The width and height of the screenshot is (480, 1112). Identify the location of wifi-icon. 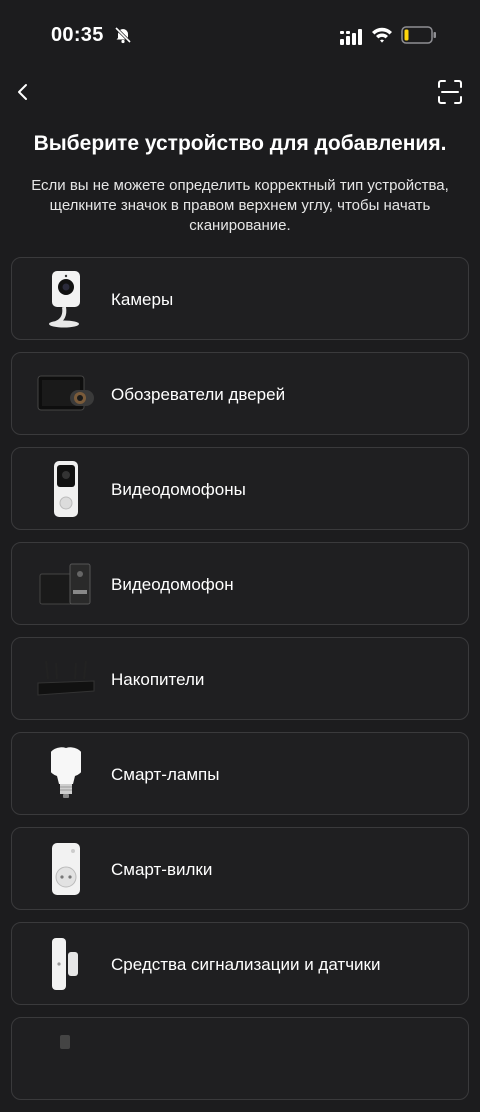
(382, 35).